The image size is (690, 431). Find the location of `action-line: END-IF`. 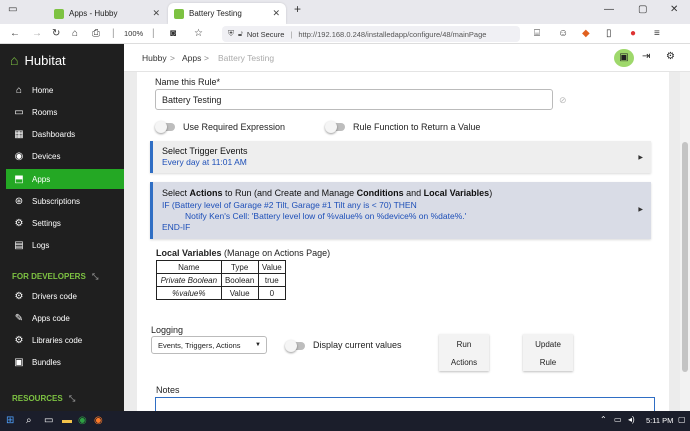

action-line: END-IF is located at coordinates (176, 227).